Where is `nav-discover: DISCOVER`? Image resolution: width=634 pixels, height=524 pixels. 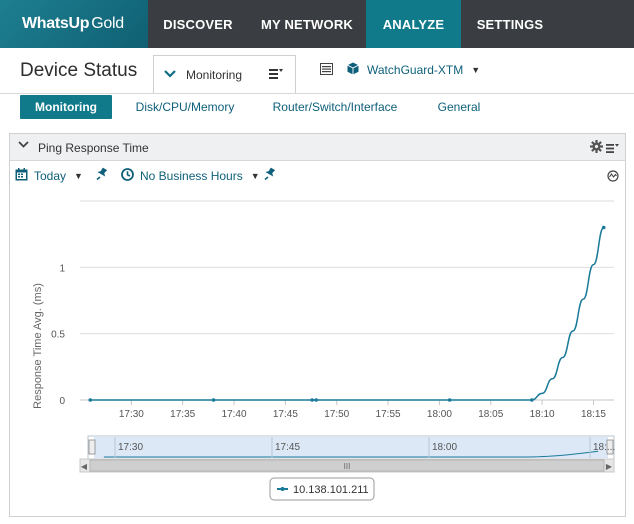
nav-discover: DISCOVER is located at coordinates (198, 24).